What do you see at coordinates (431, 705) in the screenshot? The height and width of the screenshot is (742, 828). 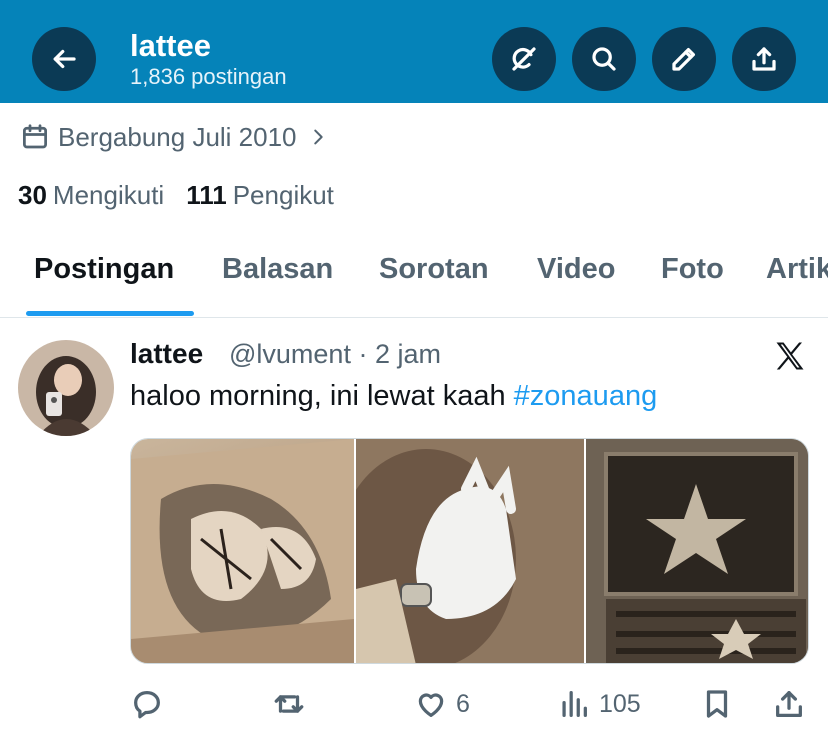 I see `heart-icon` at bounding box center [431, 705].